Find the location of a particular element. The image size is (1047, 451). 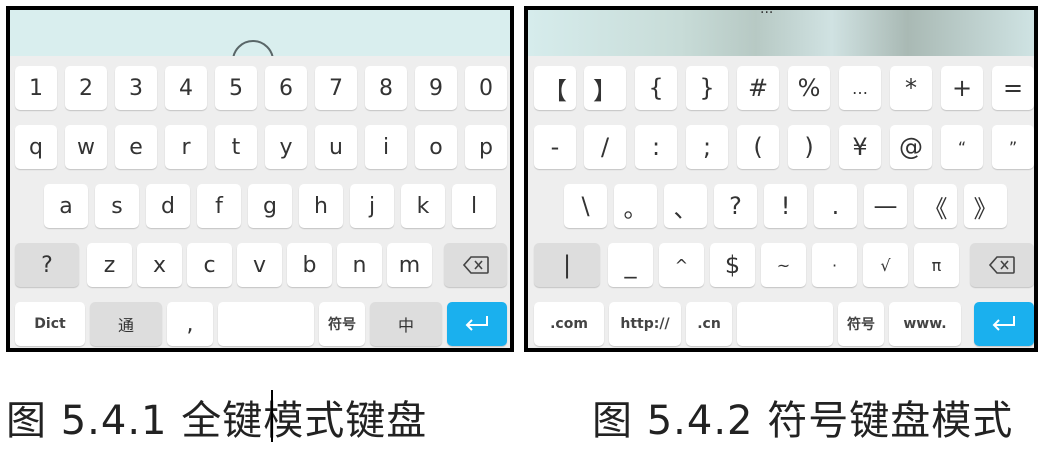

key-1: 1 is located at coordinates (36, 88).